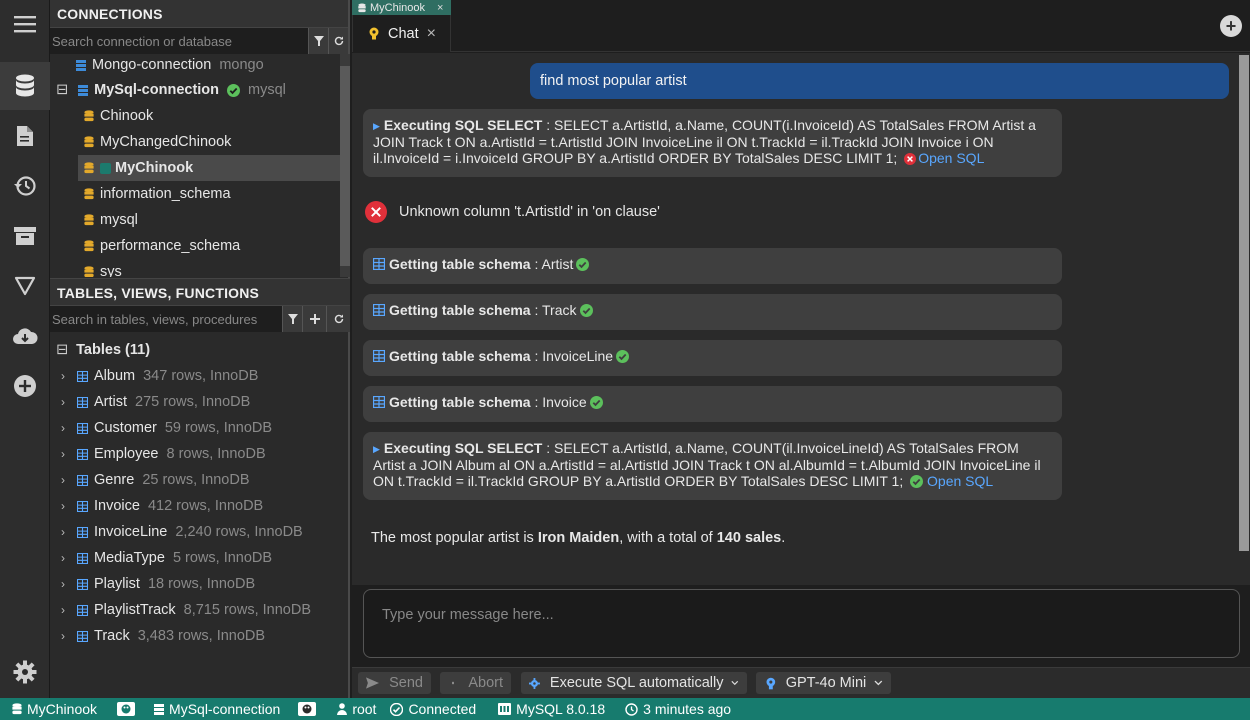 The width and height of the screenshot is (1250, 720). What do you see at coordinates (735, 683) in the screenshot?
I see `chevron-down-icon` at bounding box center [735, 683].